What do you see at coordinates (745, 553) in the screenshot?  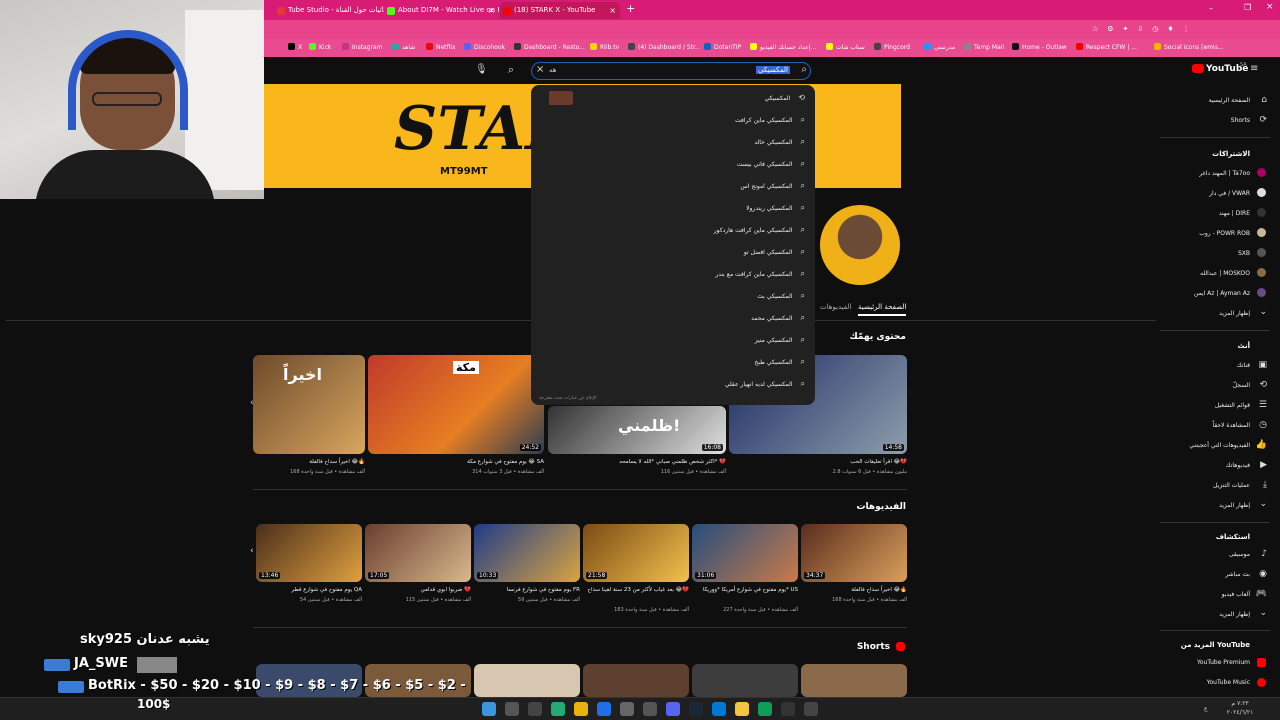 I see `video-thumbnail: 31:06` at bounding box center [745, 553].